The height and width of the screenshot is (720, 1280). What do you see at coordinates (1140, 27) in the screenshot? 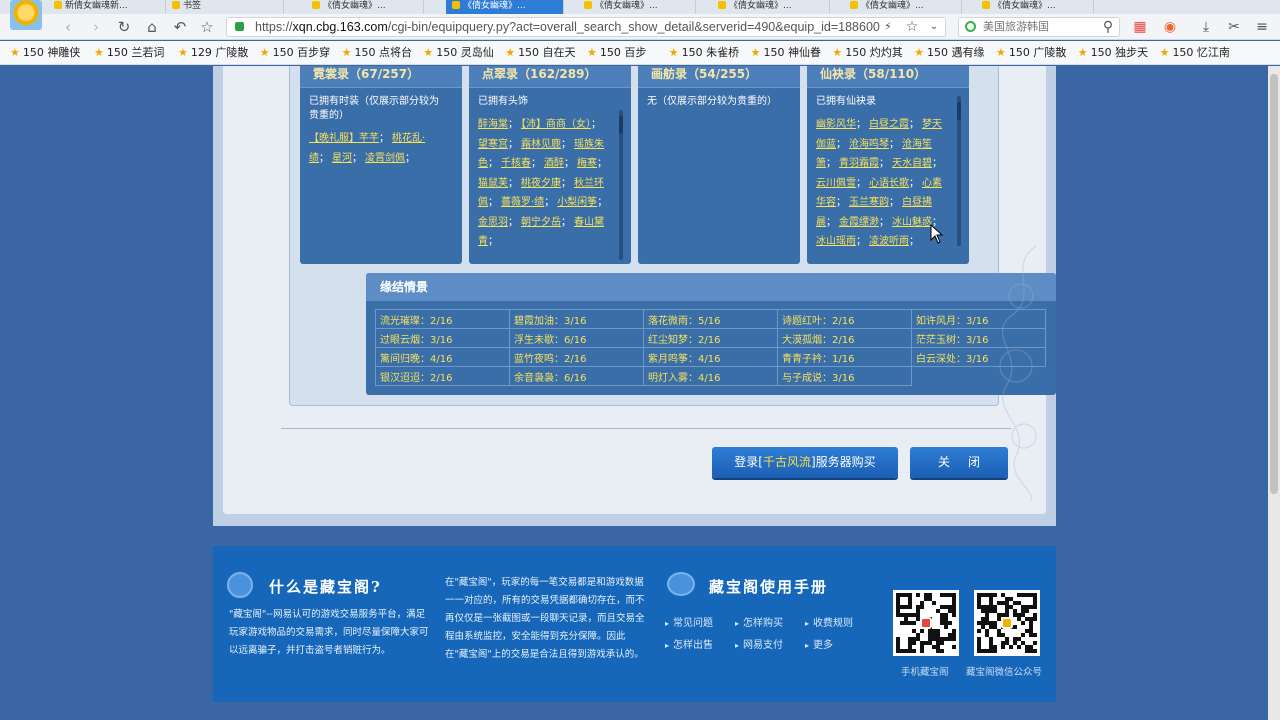
I see `apps-grid-icon: ▦` at bounding box center [1140, 27].